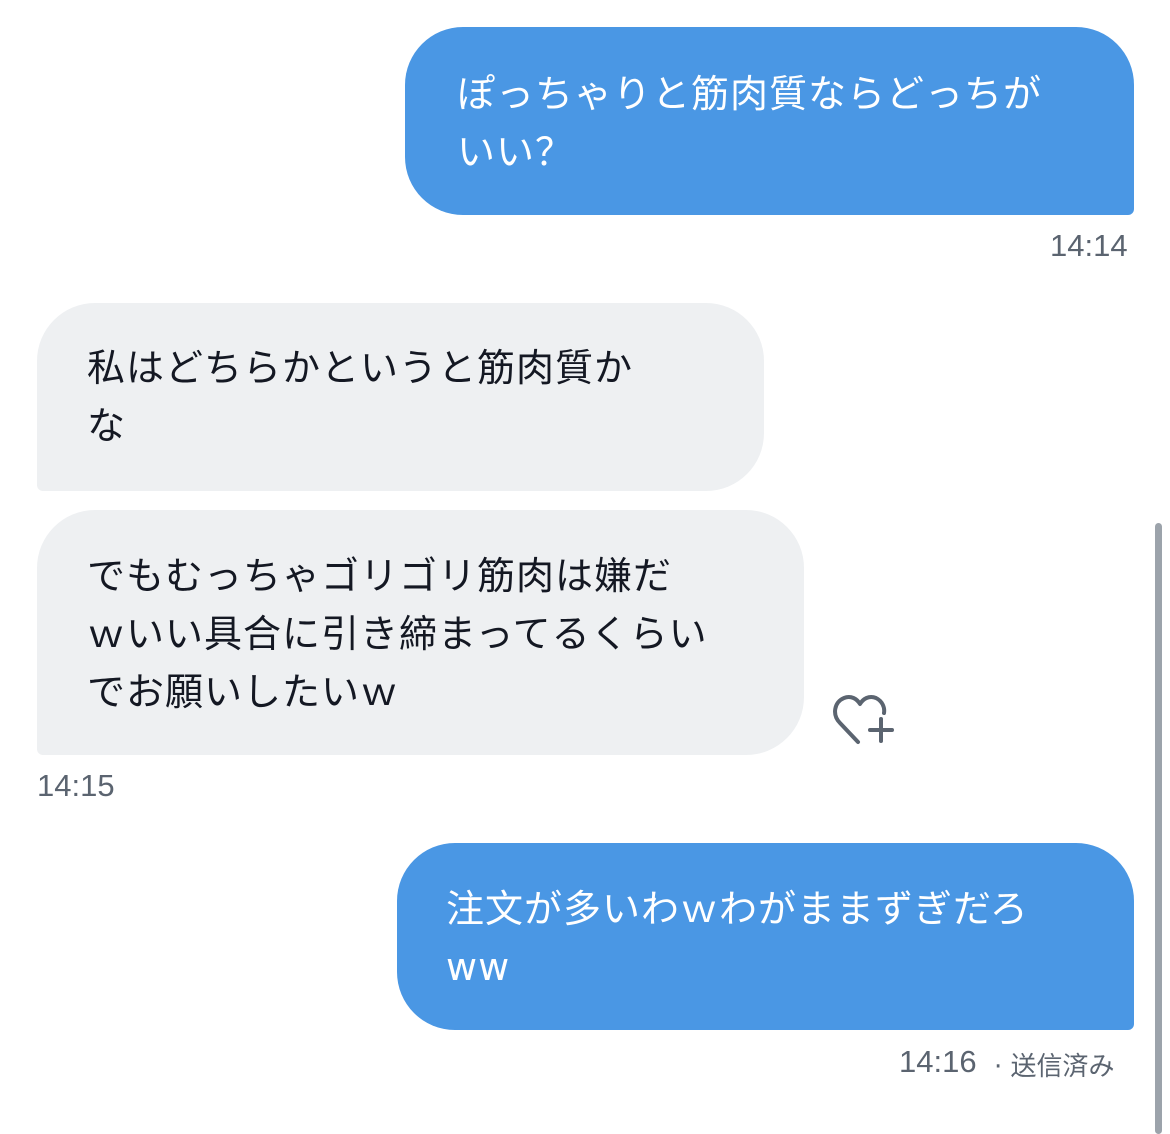 The image size is (1170, 1134). Describe the element at coordinates (938, 1061) in the screenshot. I see `message-timestamp: 14:16` at that location.